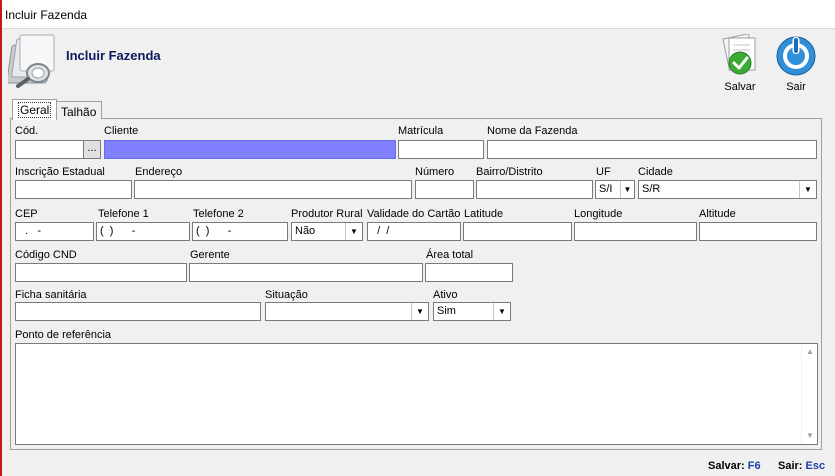 The image size is (835, 476). Describe the element at coordinates (417, 465) in the screenshot. I see `status-bar: Salvar: F6 Sair: Esc` at that location.